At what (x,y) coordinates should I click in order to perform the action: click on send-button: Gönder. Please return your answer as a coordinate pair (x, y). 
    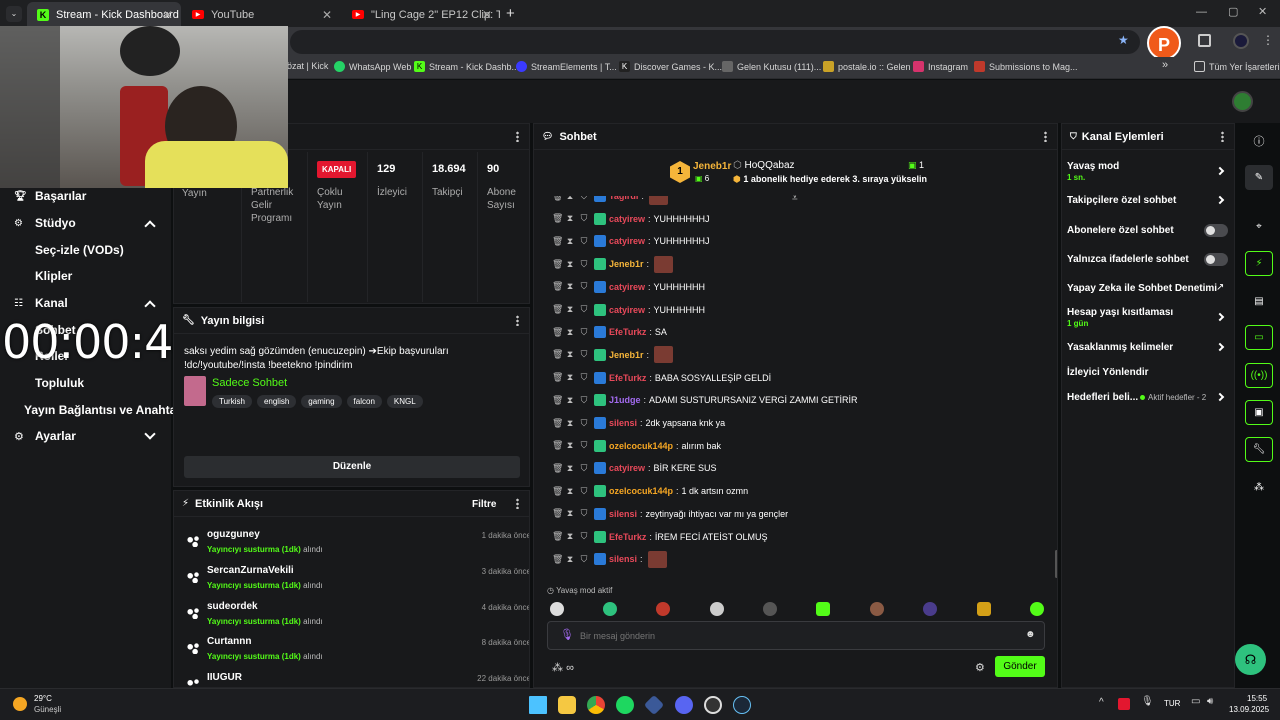
    Looking at the image, I should click on (1020, 666).